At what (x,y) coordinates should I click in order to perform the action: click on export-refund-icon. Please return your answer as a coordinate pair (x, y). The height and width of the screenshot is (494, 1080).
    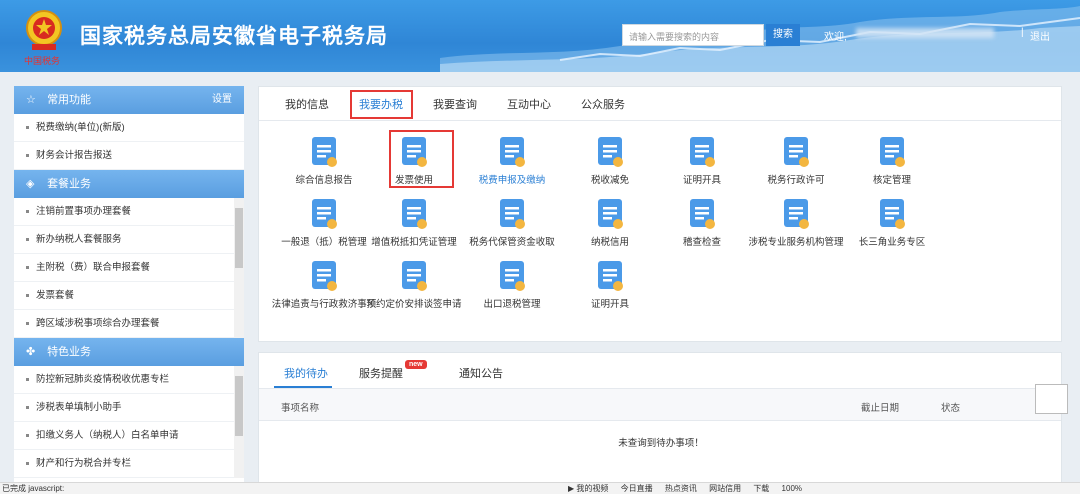
    Looking at the image, I should click on (512, 276).